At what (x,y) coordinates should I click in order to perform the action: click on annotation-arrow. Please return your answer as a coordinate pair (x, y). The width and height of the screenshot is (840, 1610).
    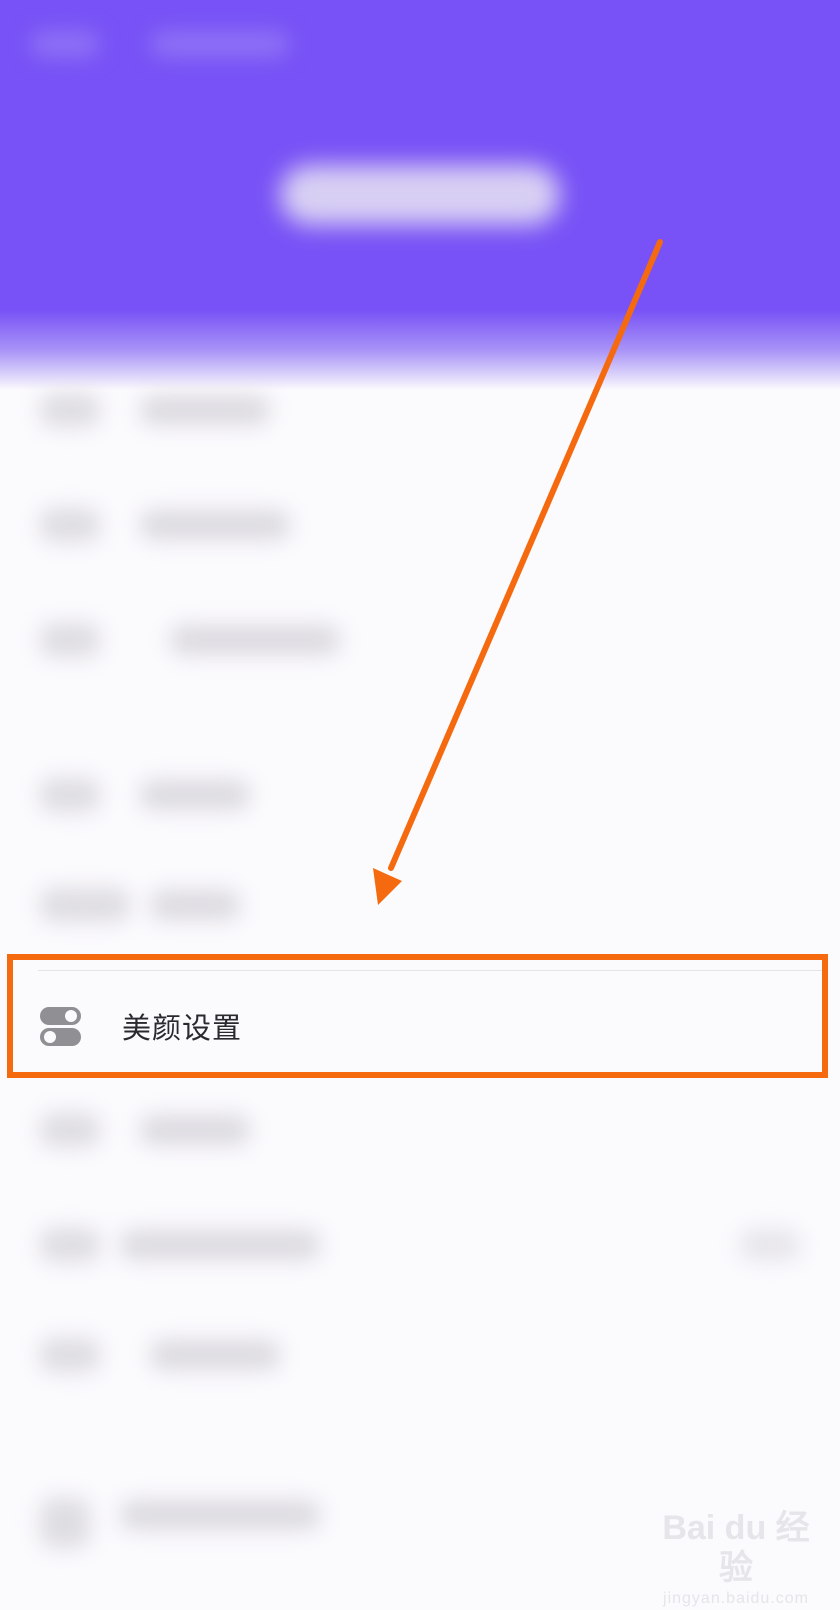
    Looking at the image, I should click on (518, 572).